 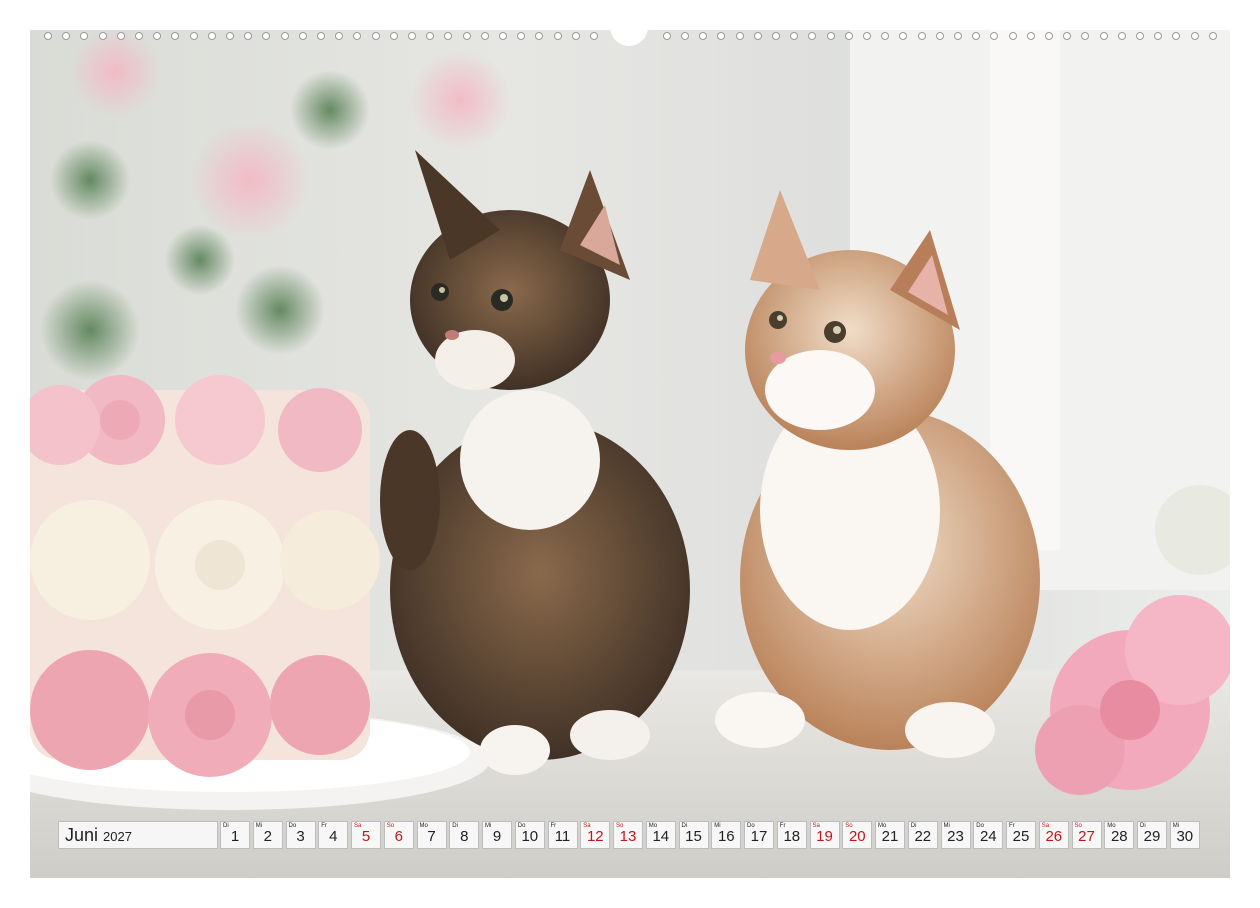 I want to click on day-number: 4, so click(x=333, y=836).